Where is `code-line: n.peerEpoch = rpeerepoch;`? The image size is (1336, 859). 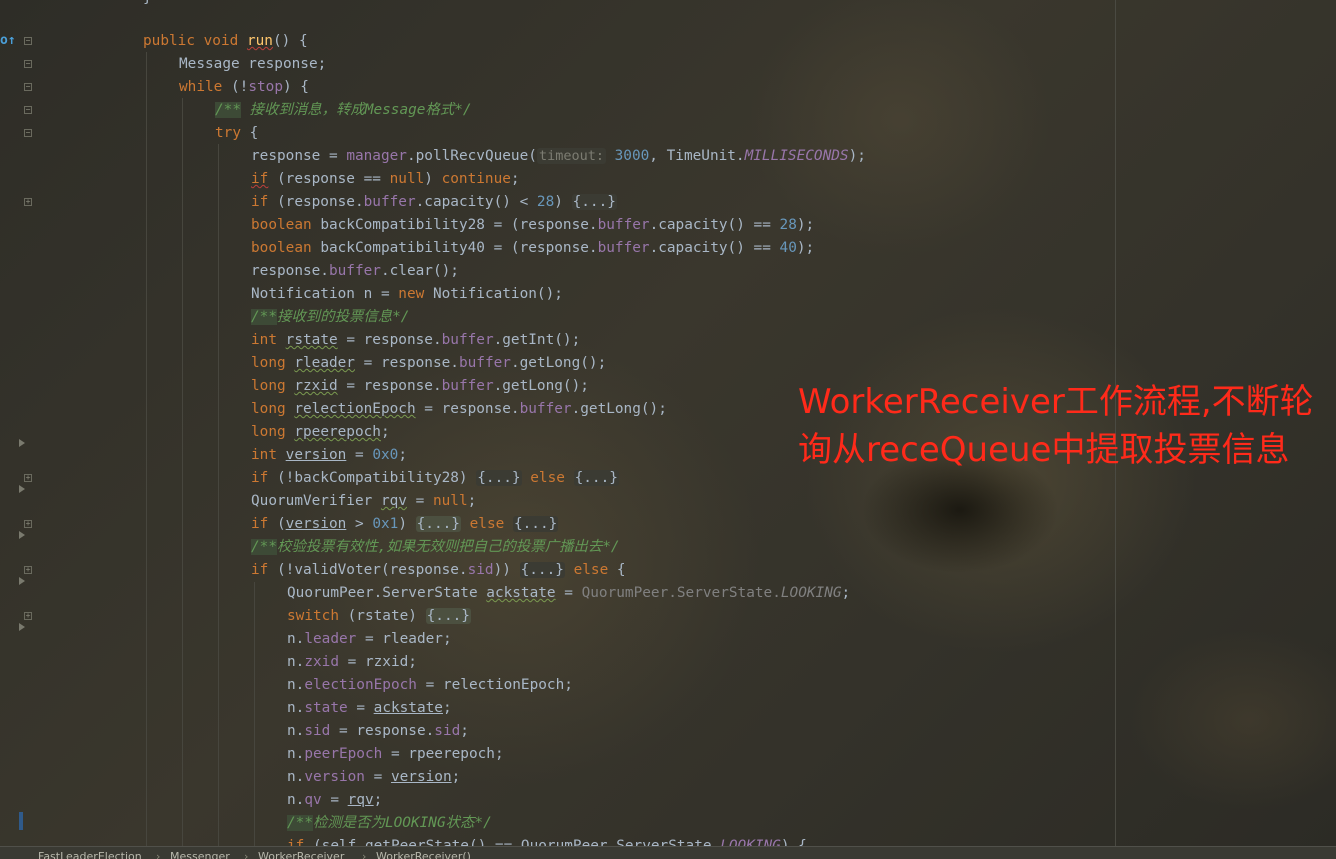
code-line: n.peerEpoch = rpeerepoch; is located at coordinates (395, 754).